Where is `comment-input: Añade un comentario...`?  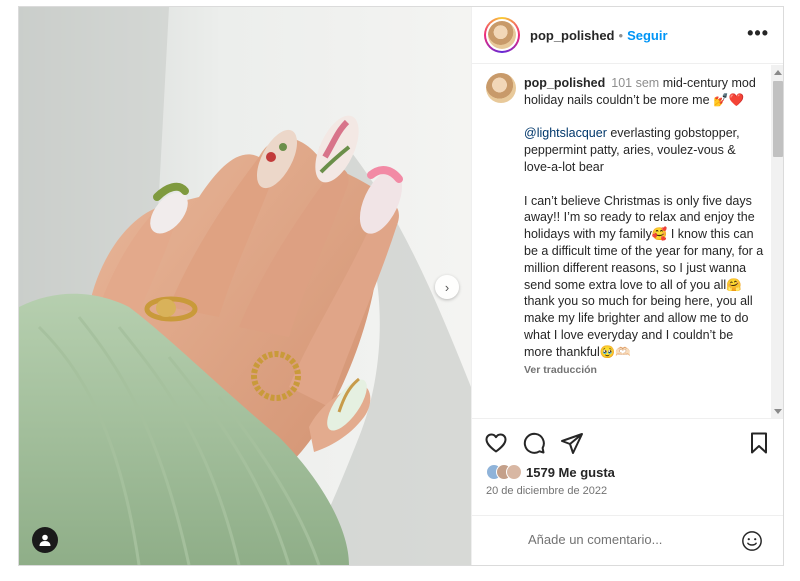 comment-input: Añade un comentario... is located at coordinates (595, 539).